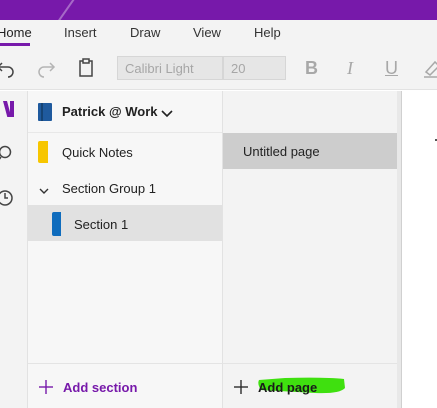 The width and height of the screenshot is (437, 408). I want to click on page-item-untitled: Untitled page, so click(310, 151).